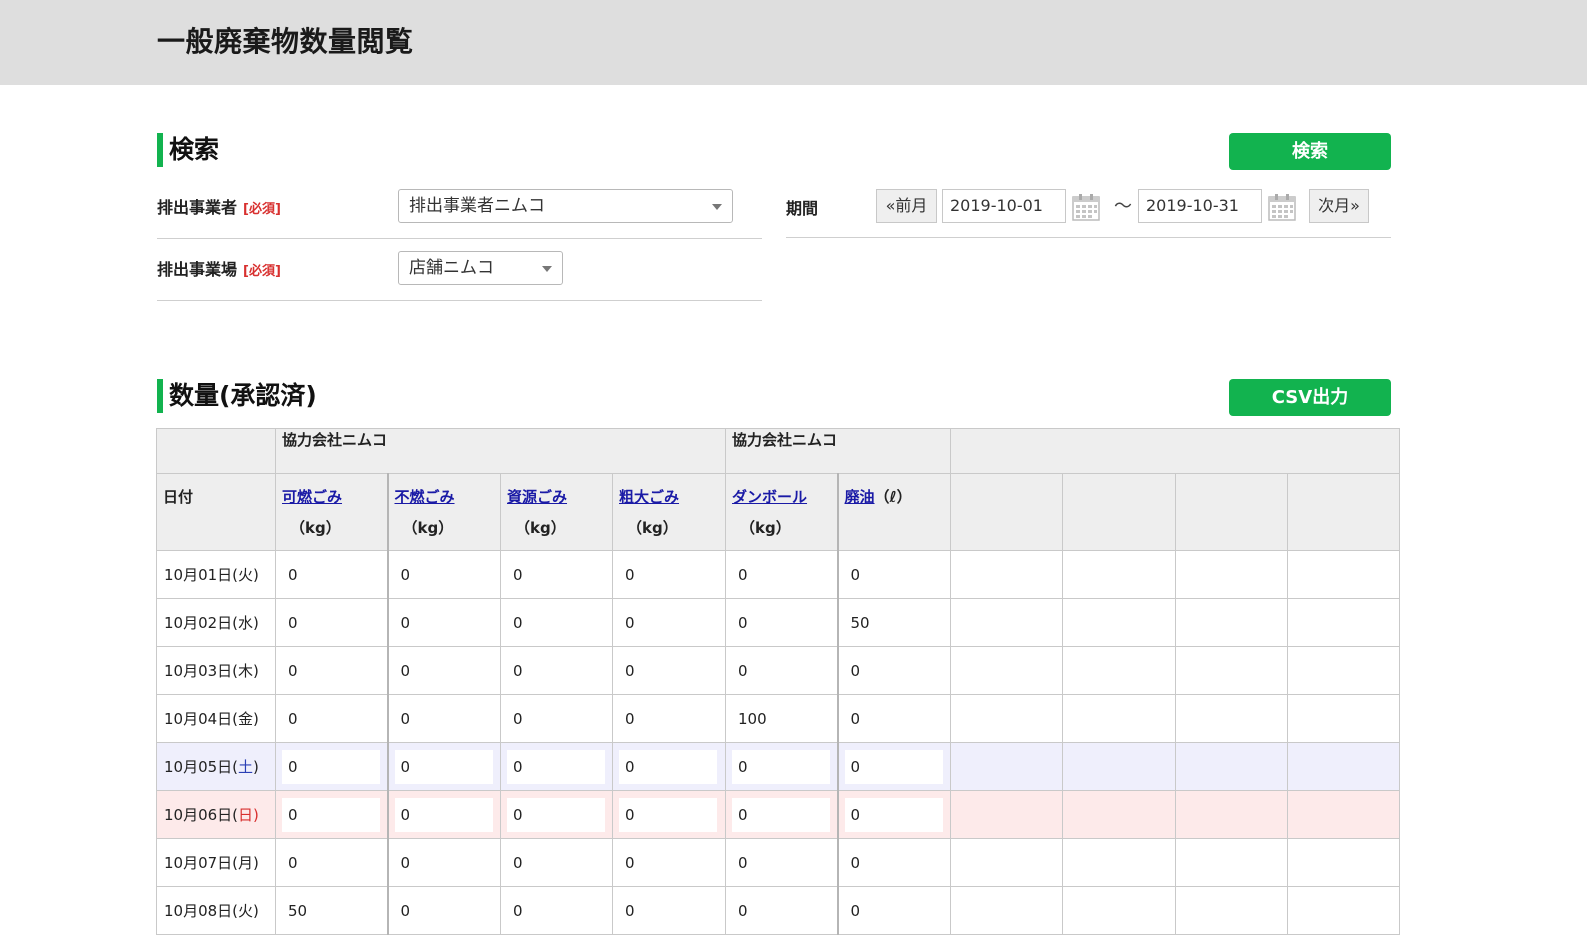 The image size is (1587, 935). What do you see at coordinates (565, 206) in the screenshot?
I see `discharger-select: 排出事業者ニムコ` at bounding box center [565, 206].